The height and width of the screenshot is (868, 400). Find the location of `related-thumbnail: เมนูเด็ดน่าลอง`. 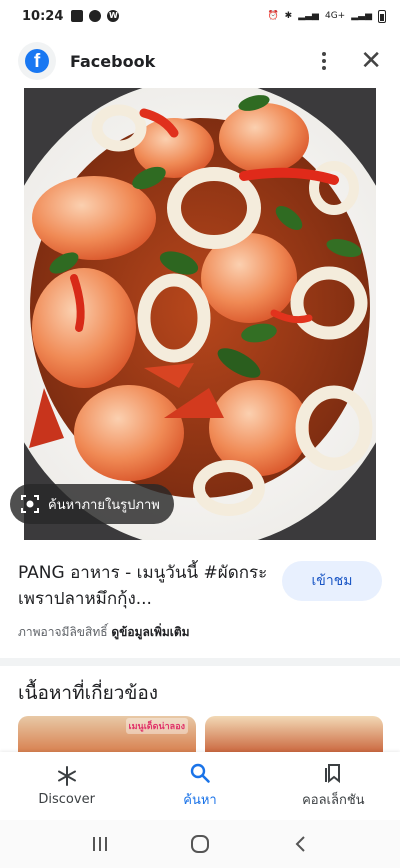

related-thumbnail: เมนูเด็ดน่าลอง is located at coordinates (107, 735).